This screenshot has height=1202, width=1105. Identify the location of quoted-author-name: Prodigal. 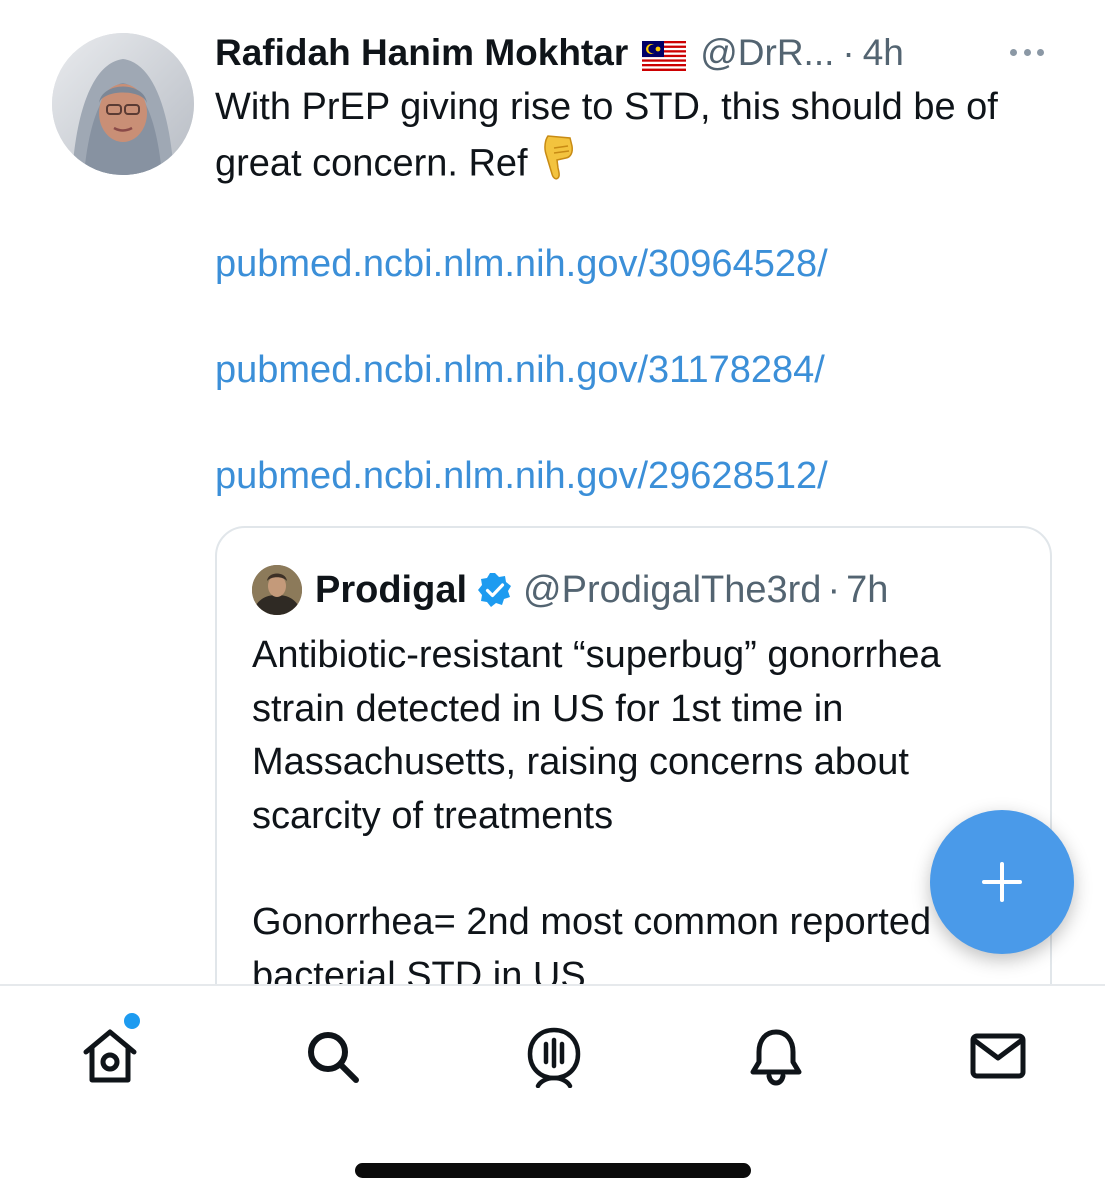
(391, 590).